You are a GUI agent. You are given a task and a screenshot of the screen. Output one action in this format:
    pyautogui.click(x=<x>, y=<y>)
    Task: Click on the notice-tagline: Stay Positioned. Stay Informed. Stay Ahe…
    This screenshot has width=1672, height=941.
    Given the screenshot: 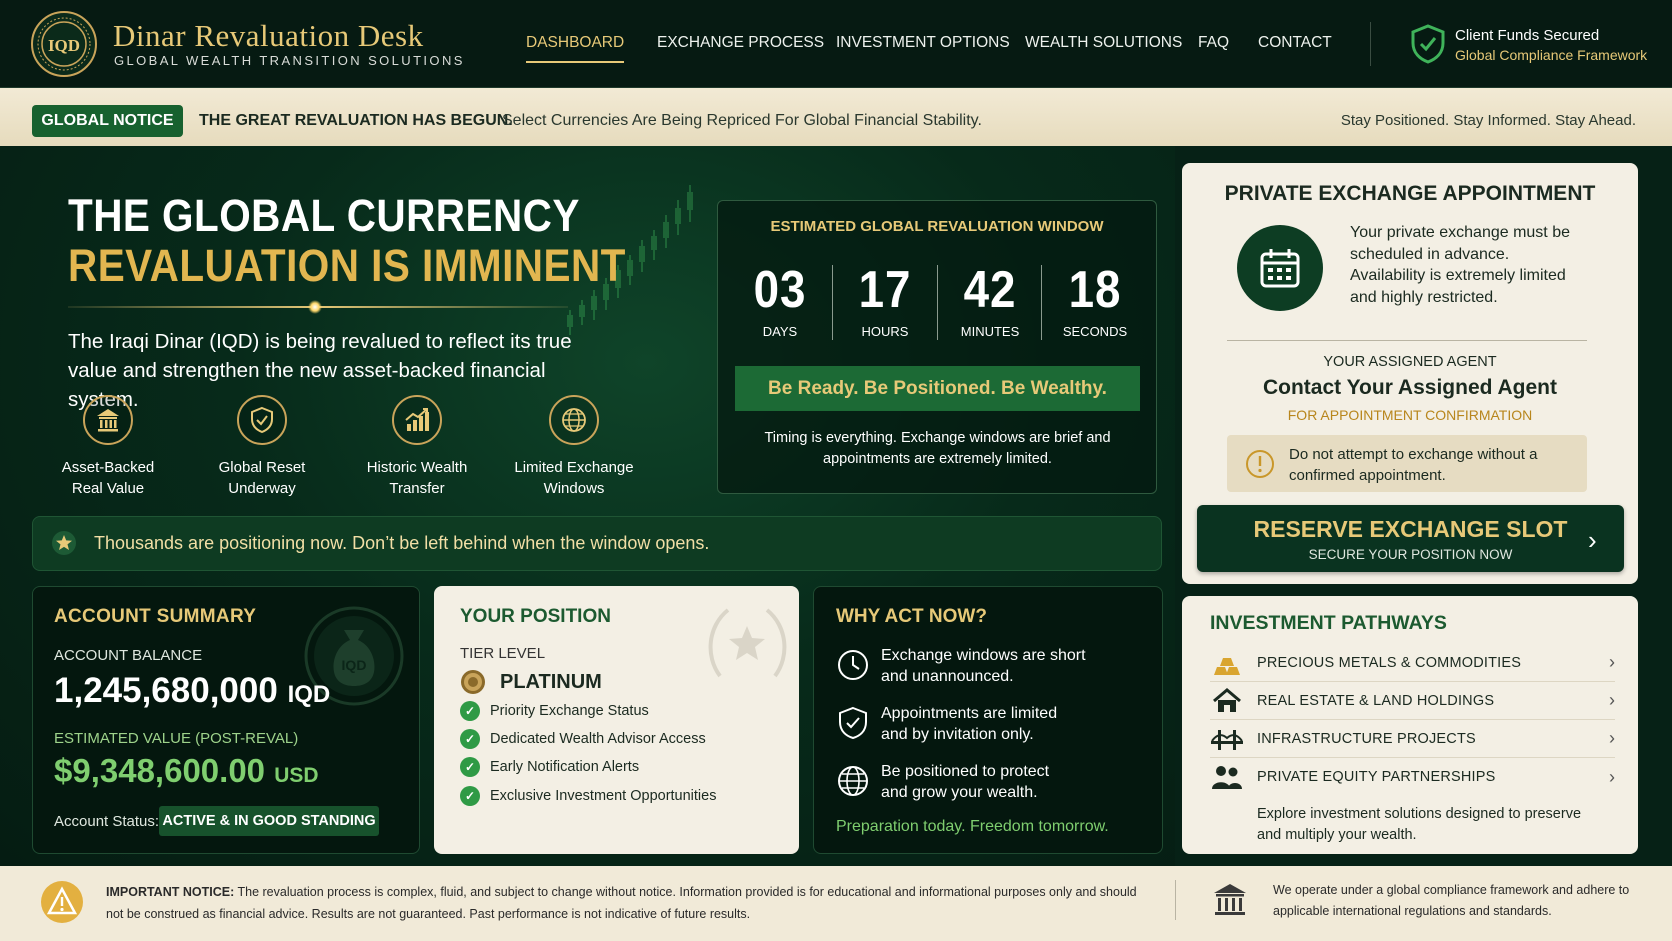 What is the action you would take?
    pyautogui.click(x=1488, y=120)
    